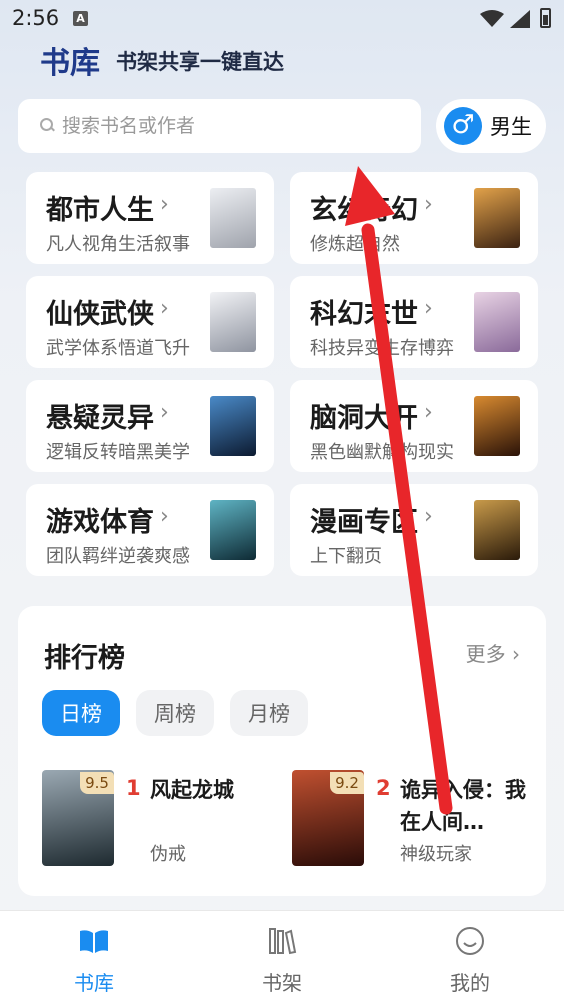  What do you see at coordinates (200, 62) in the screenshot?
I see `header-slogan: 书架共享一键直达` at bounding box center [200, 62].